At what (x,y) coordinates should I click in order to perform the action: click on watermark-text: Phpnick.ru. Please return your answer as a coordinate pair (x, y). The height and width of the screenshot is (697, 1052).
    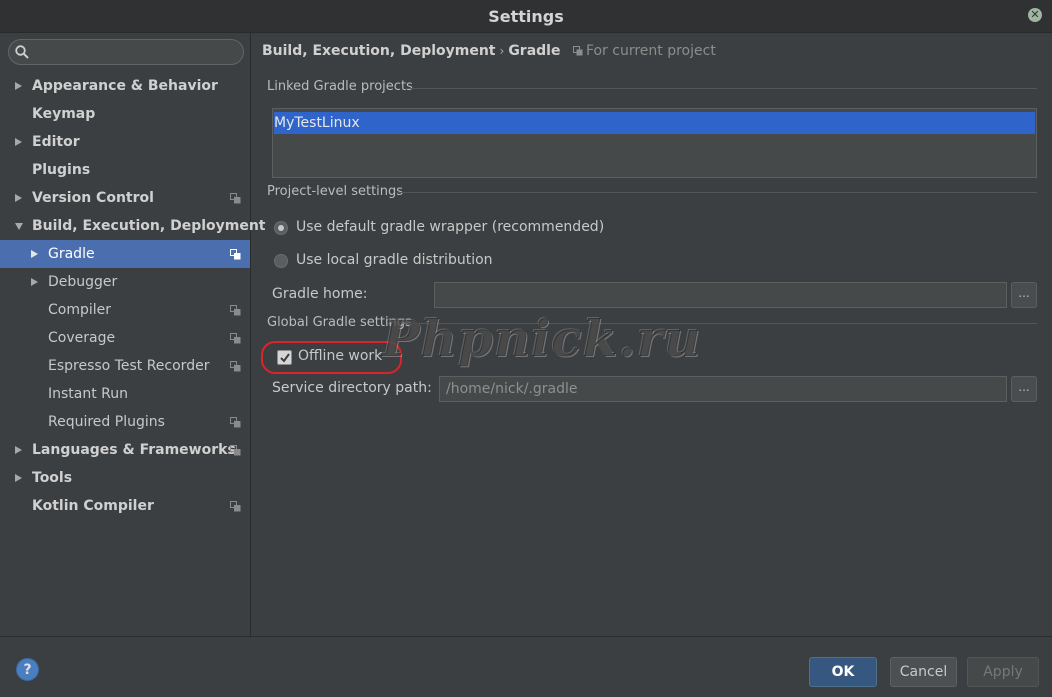
    Looking at the image, I should click on (542, 338).